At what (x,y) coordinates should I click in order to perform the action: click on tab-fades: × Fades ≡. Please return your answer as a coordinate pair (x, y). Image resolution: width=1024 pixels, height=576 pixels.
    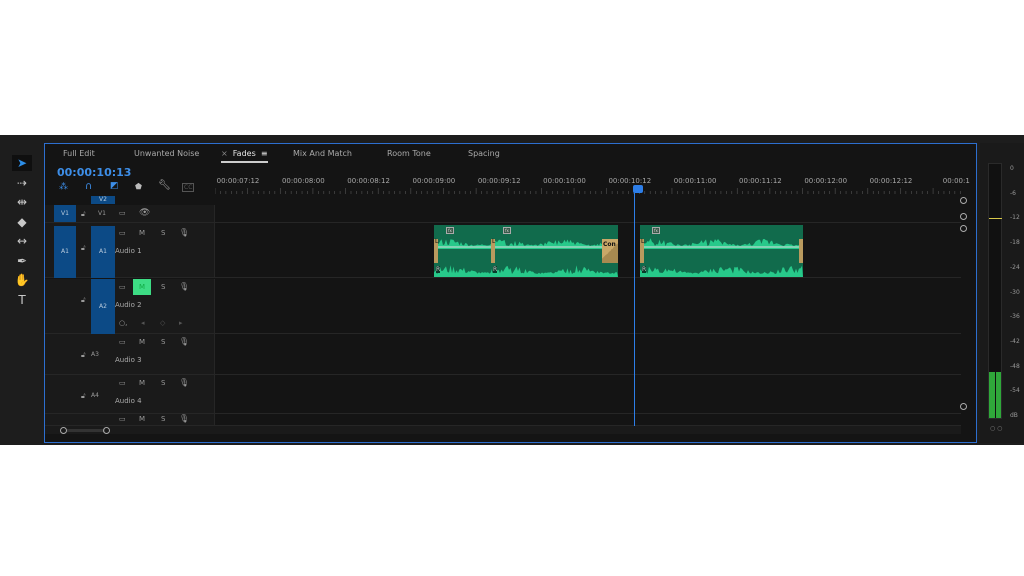
    Looking at the image, I should click on (244, 156).